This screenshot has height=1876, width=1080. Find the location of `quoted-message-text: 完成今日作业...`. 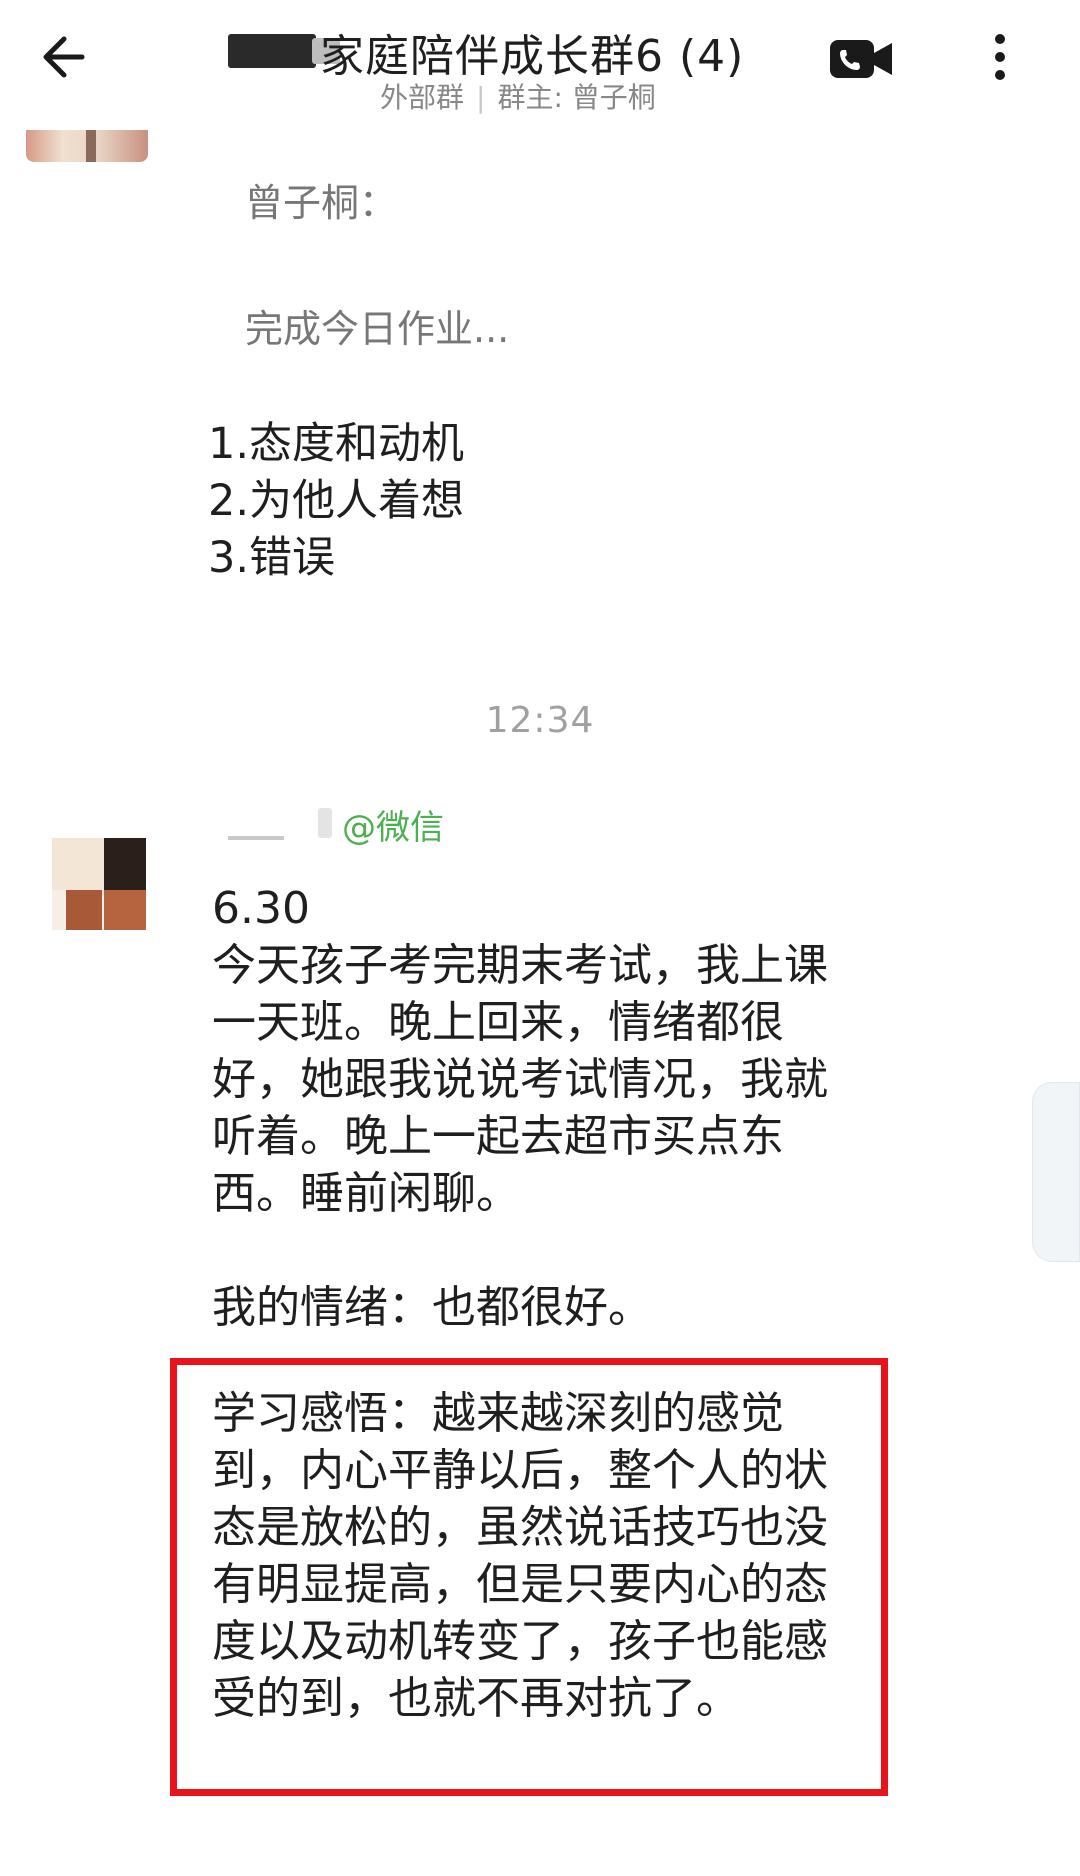

quoted-message-text: 完成今日作业... is located at coordinates (377, 325).